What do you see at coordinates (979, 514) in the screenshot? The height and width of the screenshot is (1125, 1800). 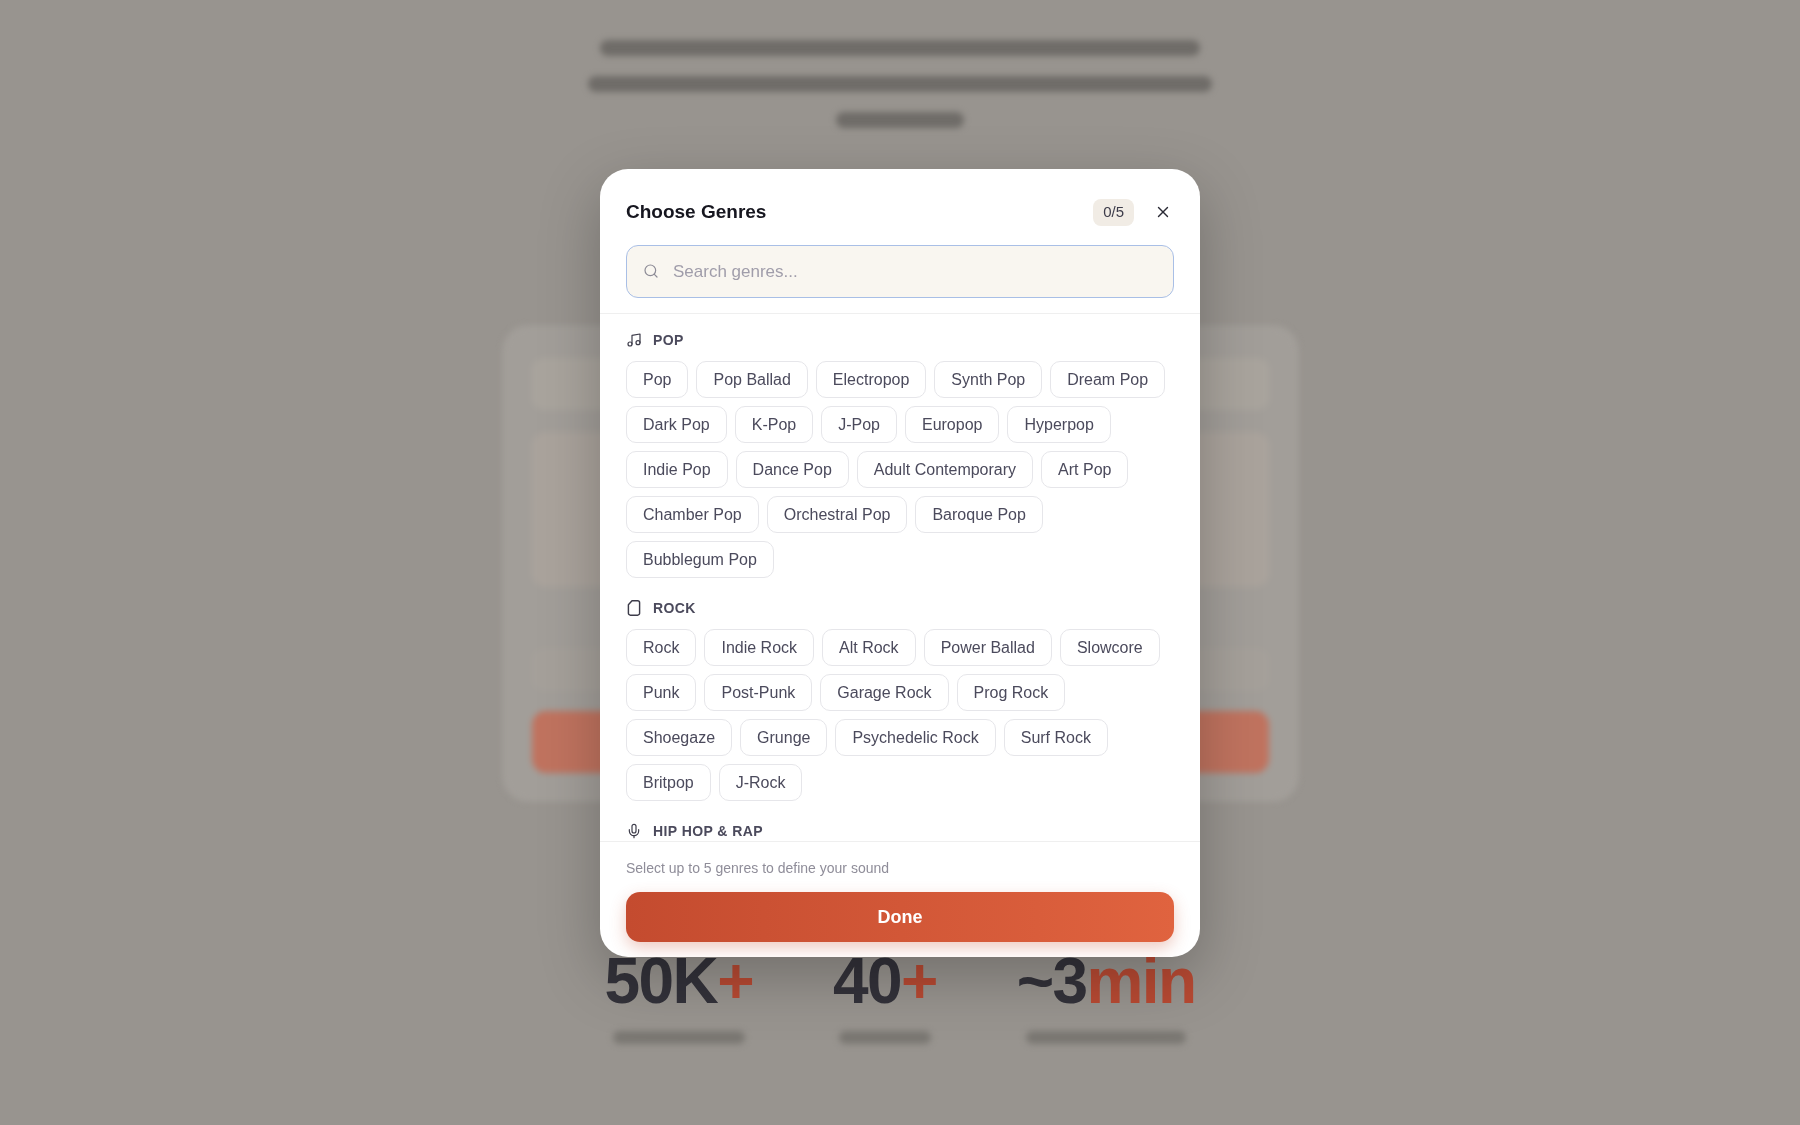 I see `genre-chip: Baroque Pop` at bounding box center [979, 514].